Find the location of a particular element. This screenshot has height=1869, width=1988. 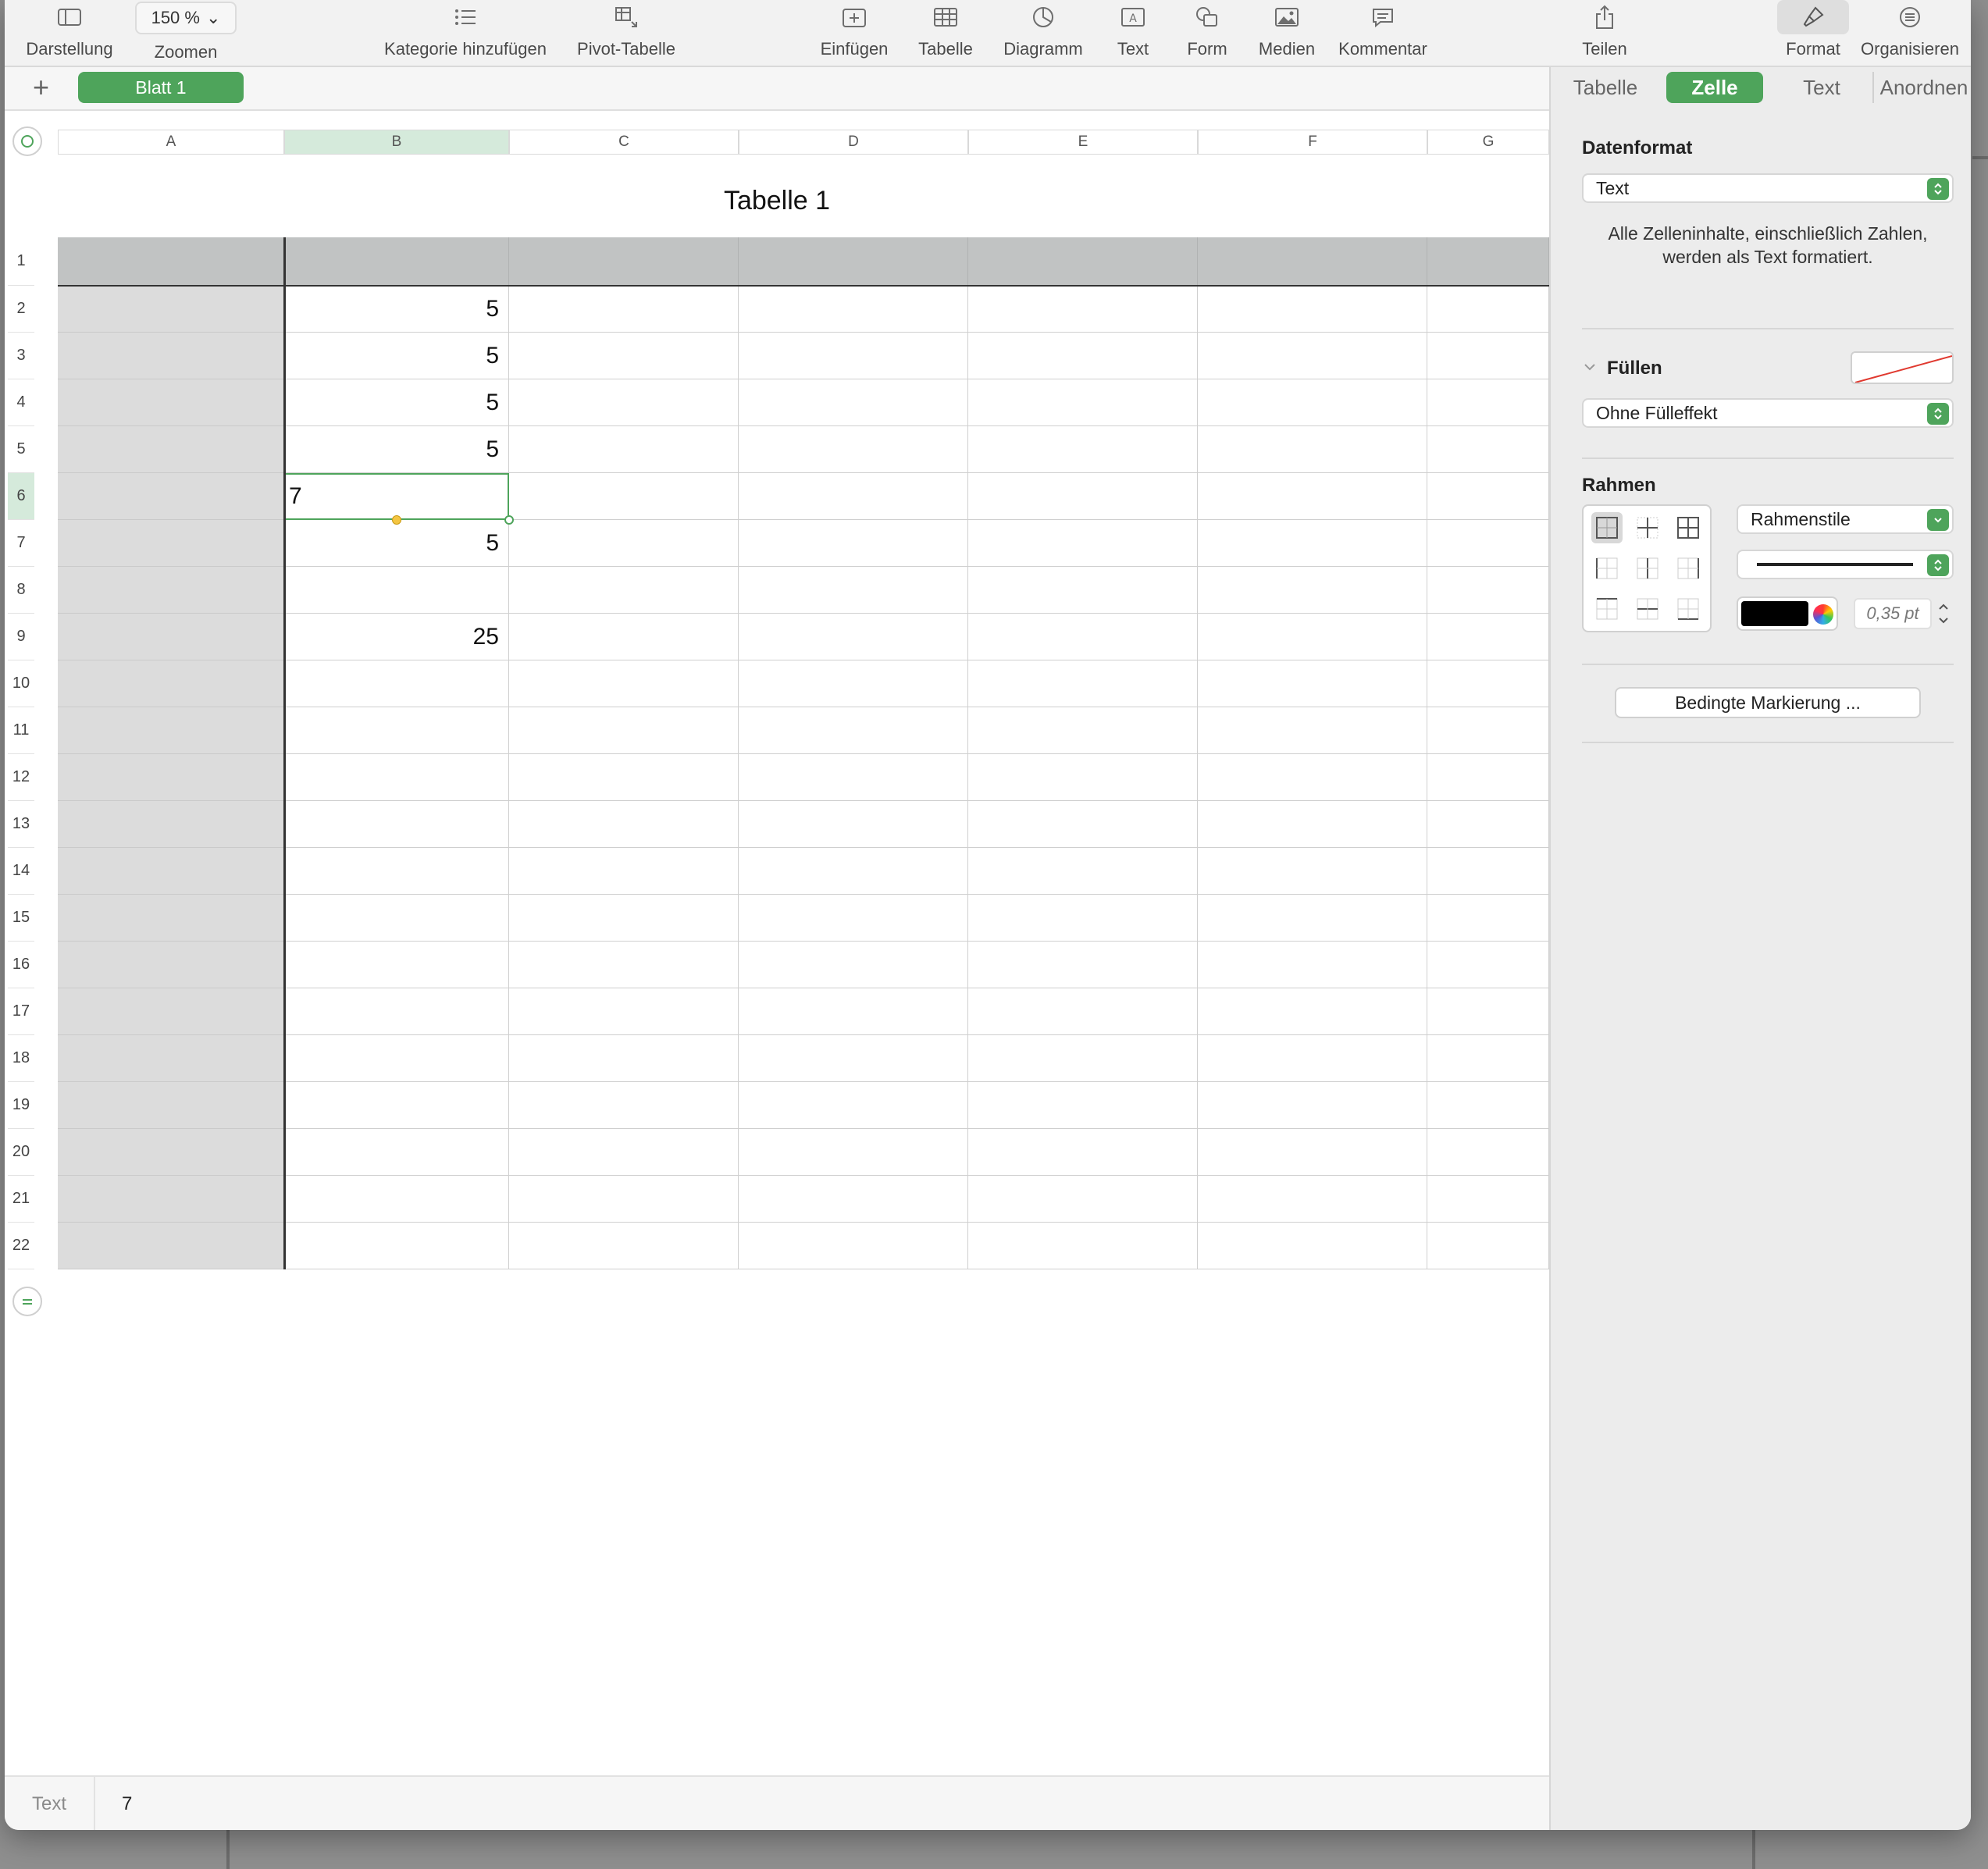

border-vertical-icon is located at coordinates (1647, 568).